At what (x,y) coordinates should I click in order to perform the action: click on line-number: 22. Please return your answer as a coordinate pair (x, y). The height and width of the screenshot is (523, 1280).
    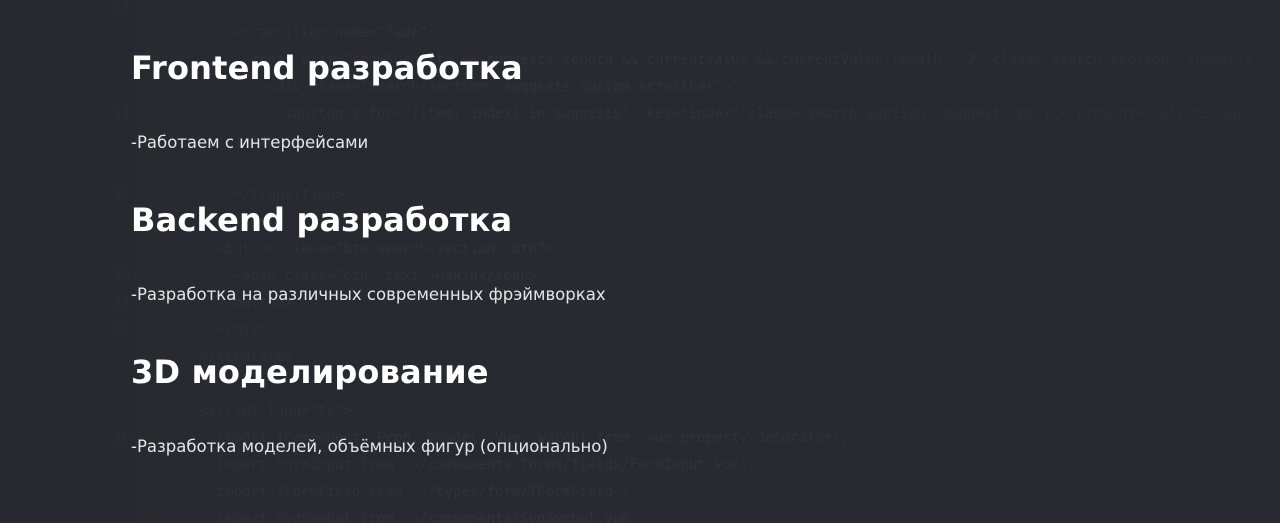
    Looking at the image, I should click on (121, 330).